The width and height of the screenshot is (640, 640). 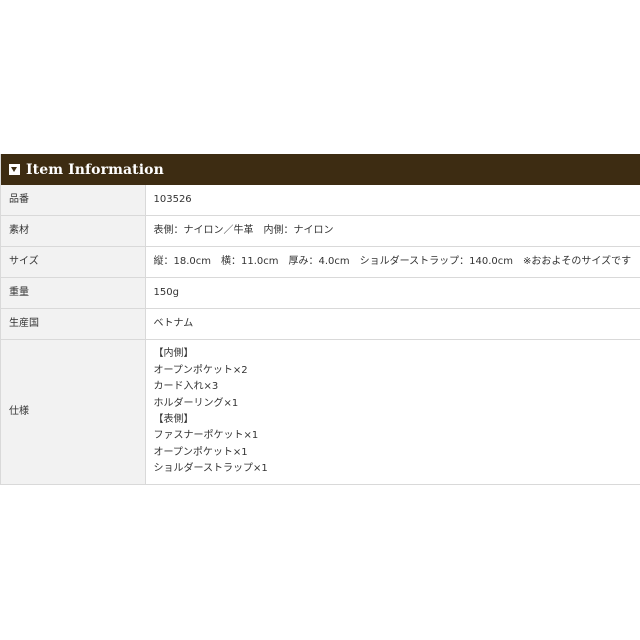 What do you see at coordinates (196, 403) in the screenshot?
I see `spec-line: ホルダーリング×1` at bounding box center [196, 403].